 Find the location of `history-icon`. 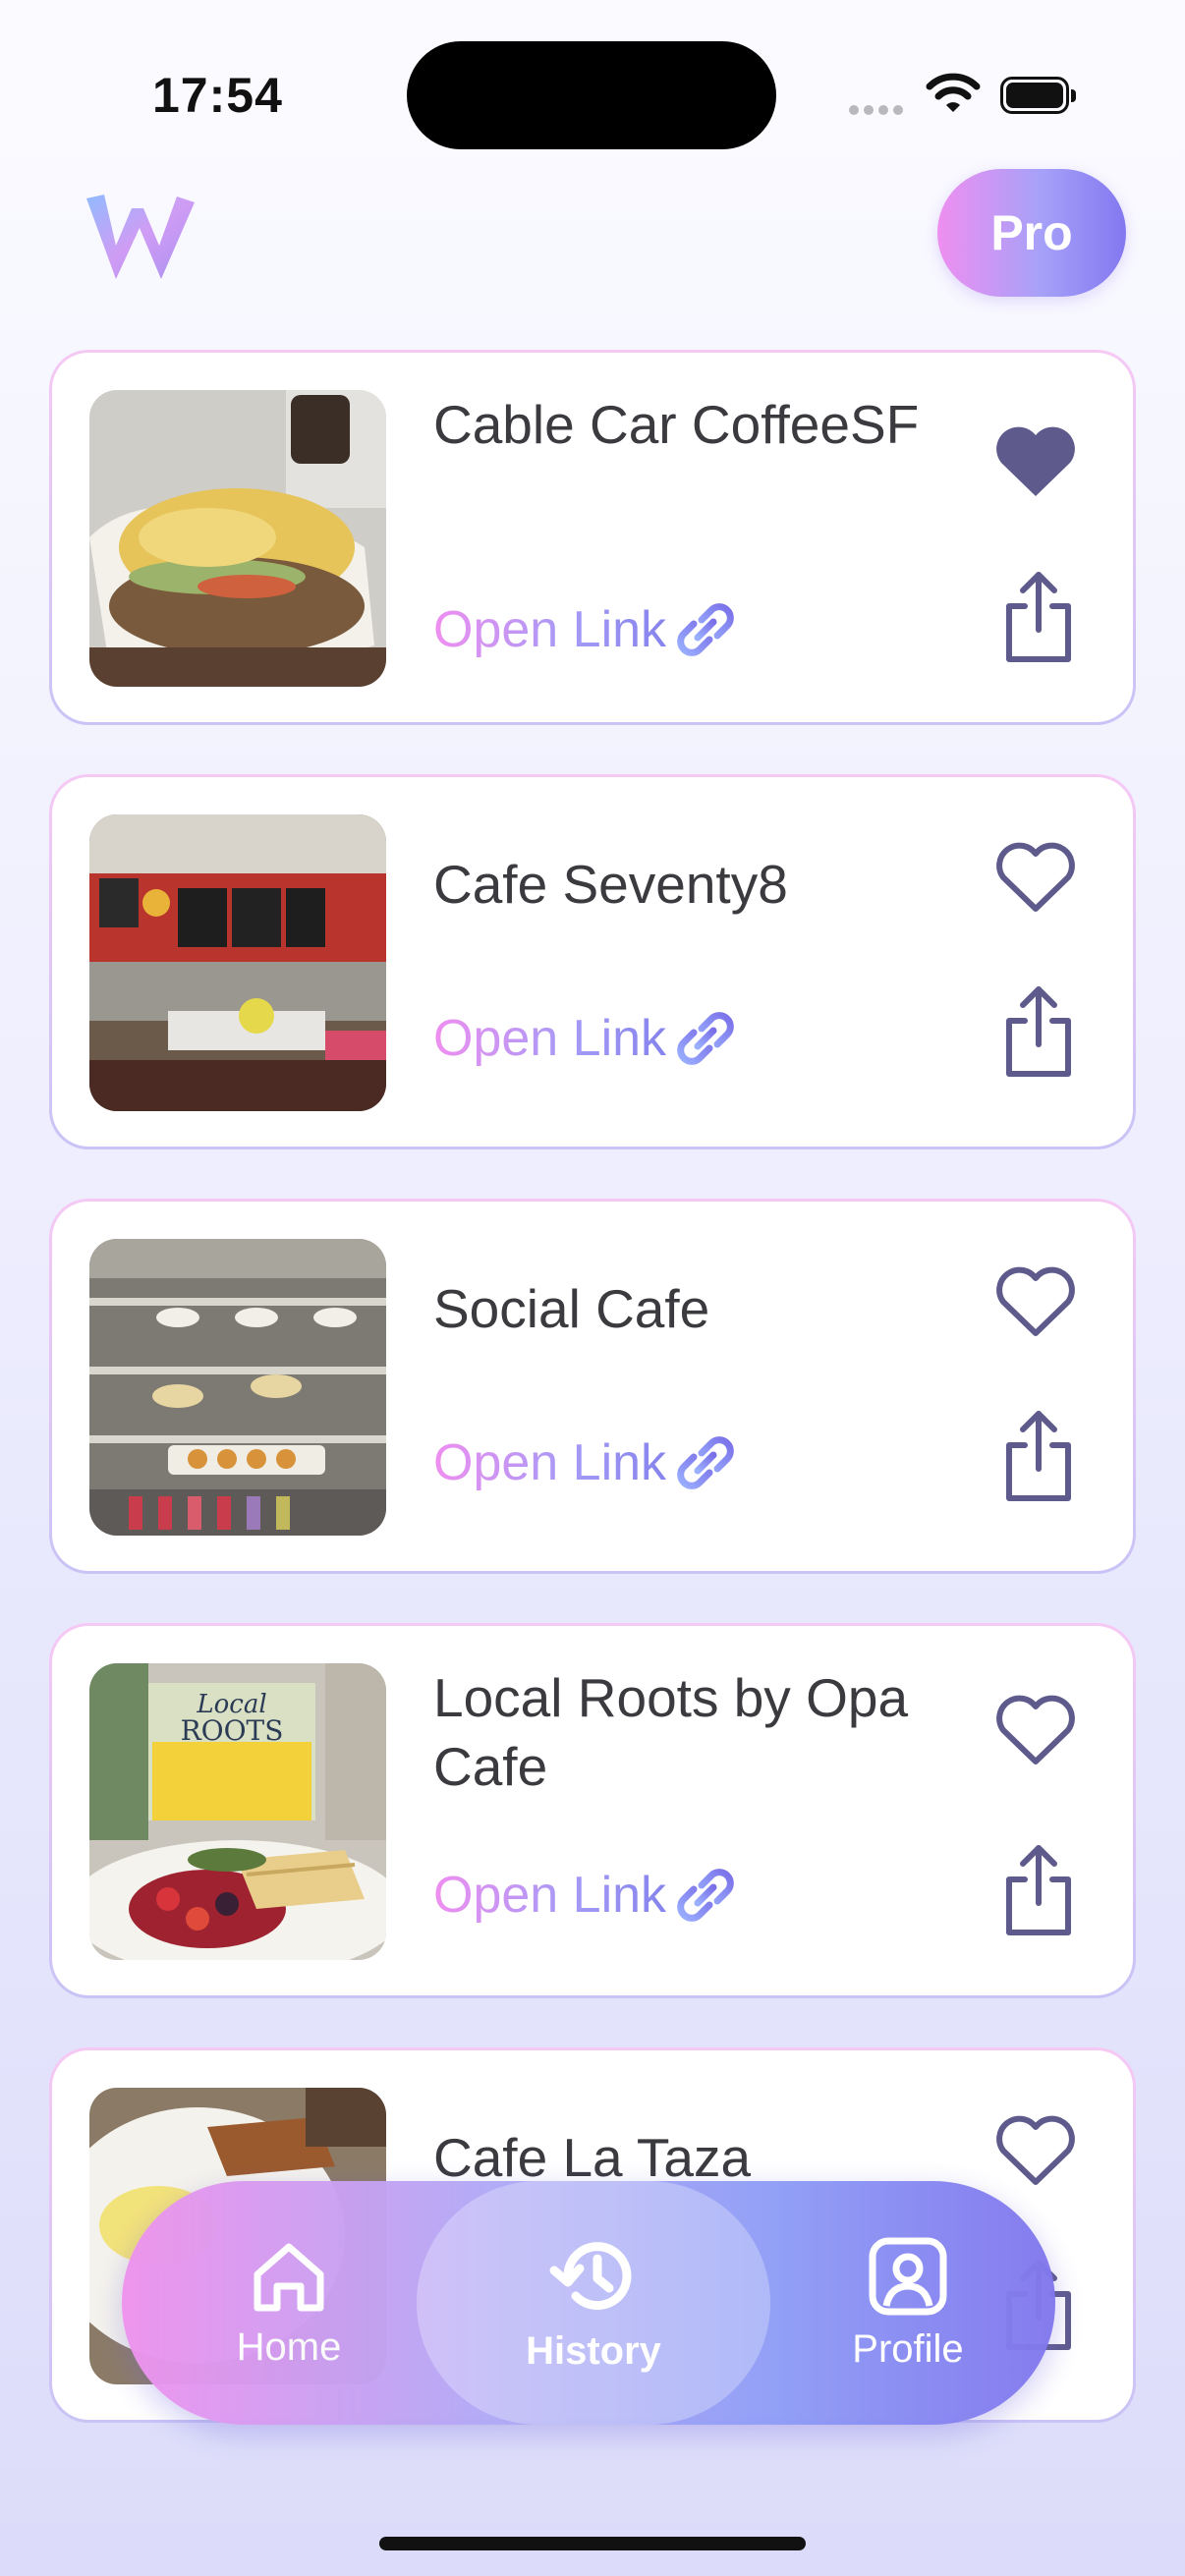

history-icon is located at coordinates (591, 2275).